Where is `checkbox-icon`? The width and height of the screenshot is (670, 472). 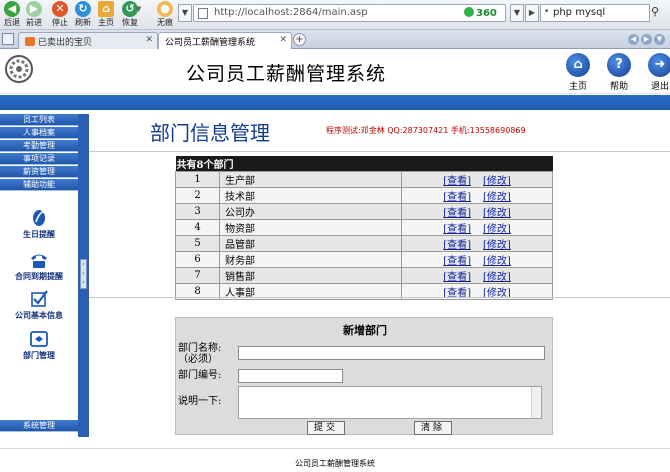
checkbox-icon is located at coordinates (39, 298).